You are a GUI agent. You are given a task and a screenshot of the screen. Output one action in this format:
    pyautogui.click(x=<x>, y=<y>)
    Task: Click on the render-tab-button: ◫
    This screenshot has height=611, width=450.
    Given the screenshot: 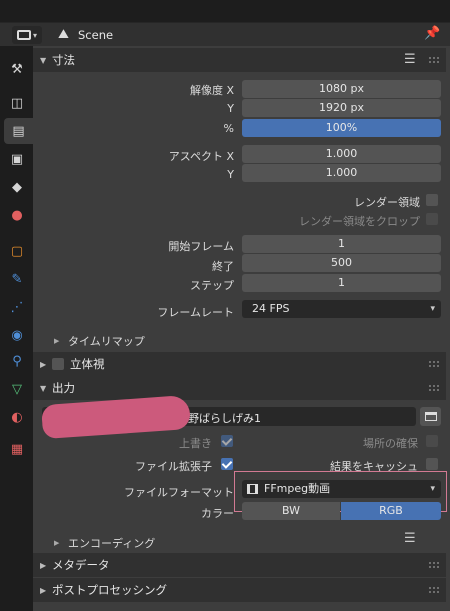 What is the action you would take?
    pyautogui.click(x=17, y=103)
    